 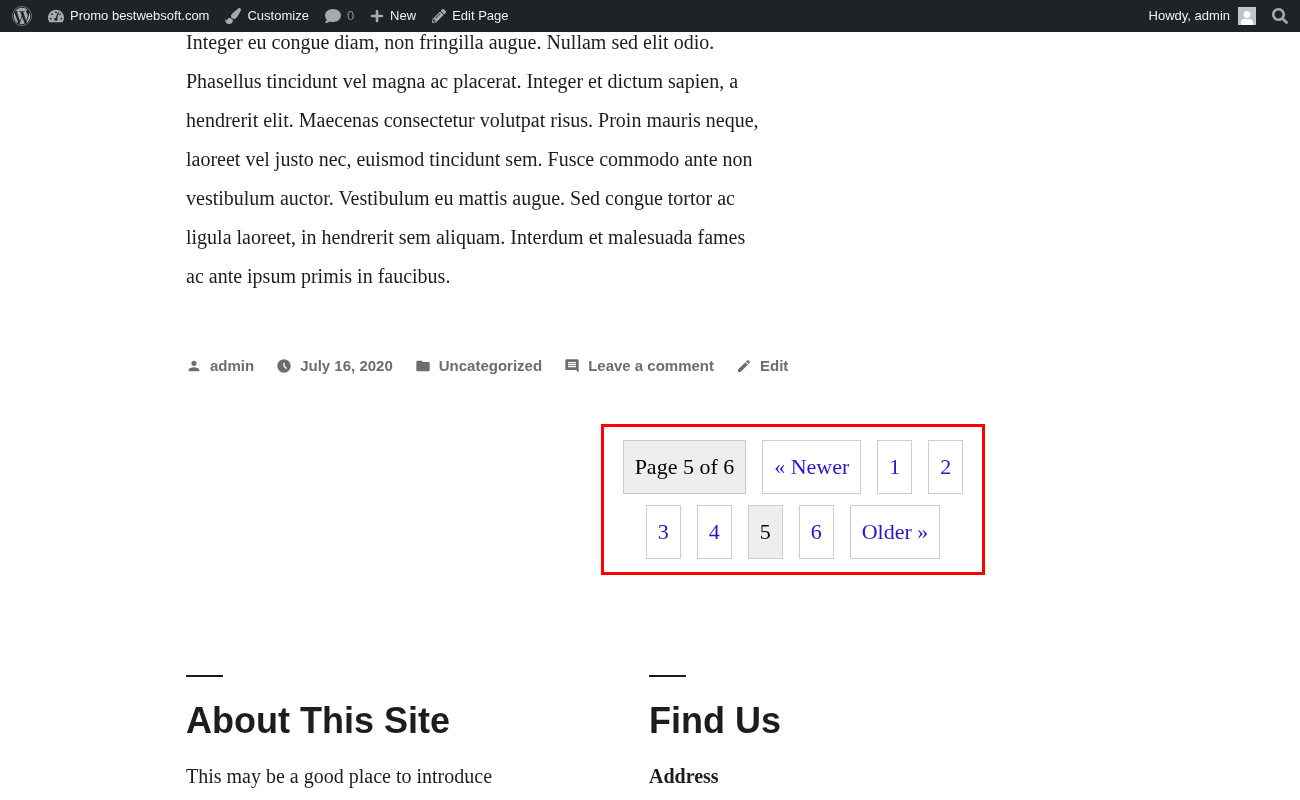 I want to click on widget-heading: About This Site, so click(x=318, y=720).